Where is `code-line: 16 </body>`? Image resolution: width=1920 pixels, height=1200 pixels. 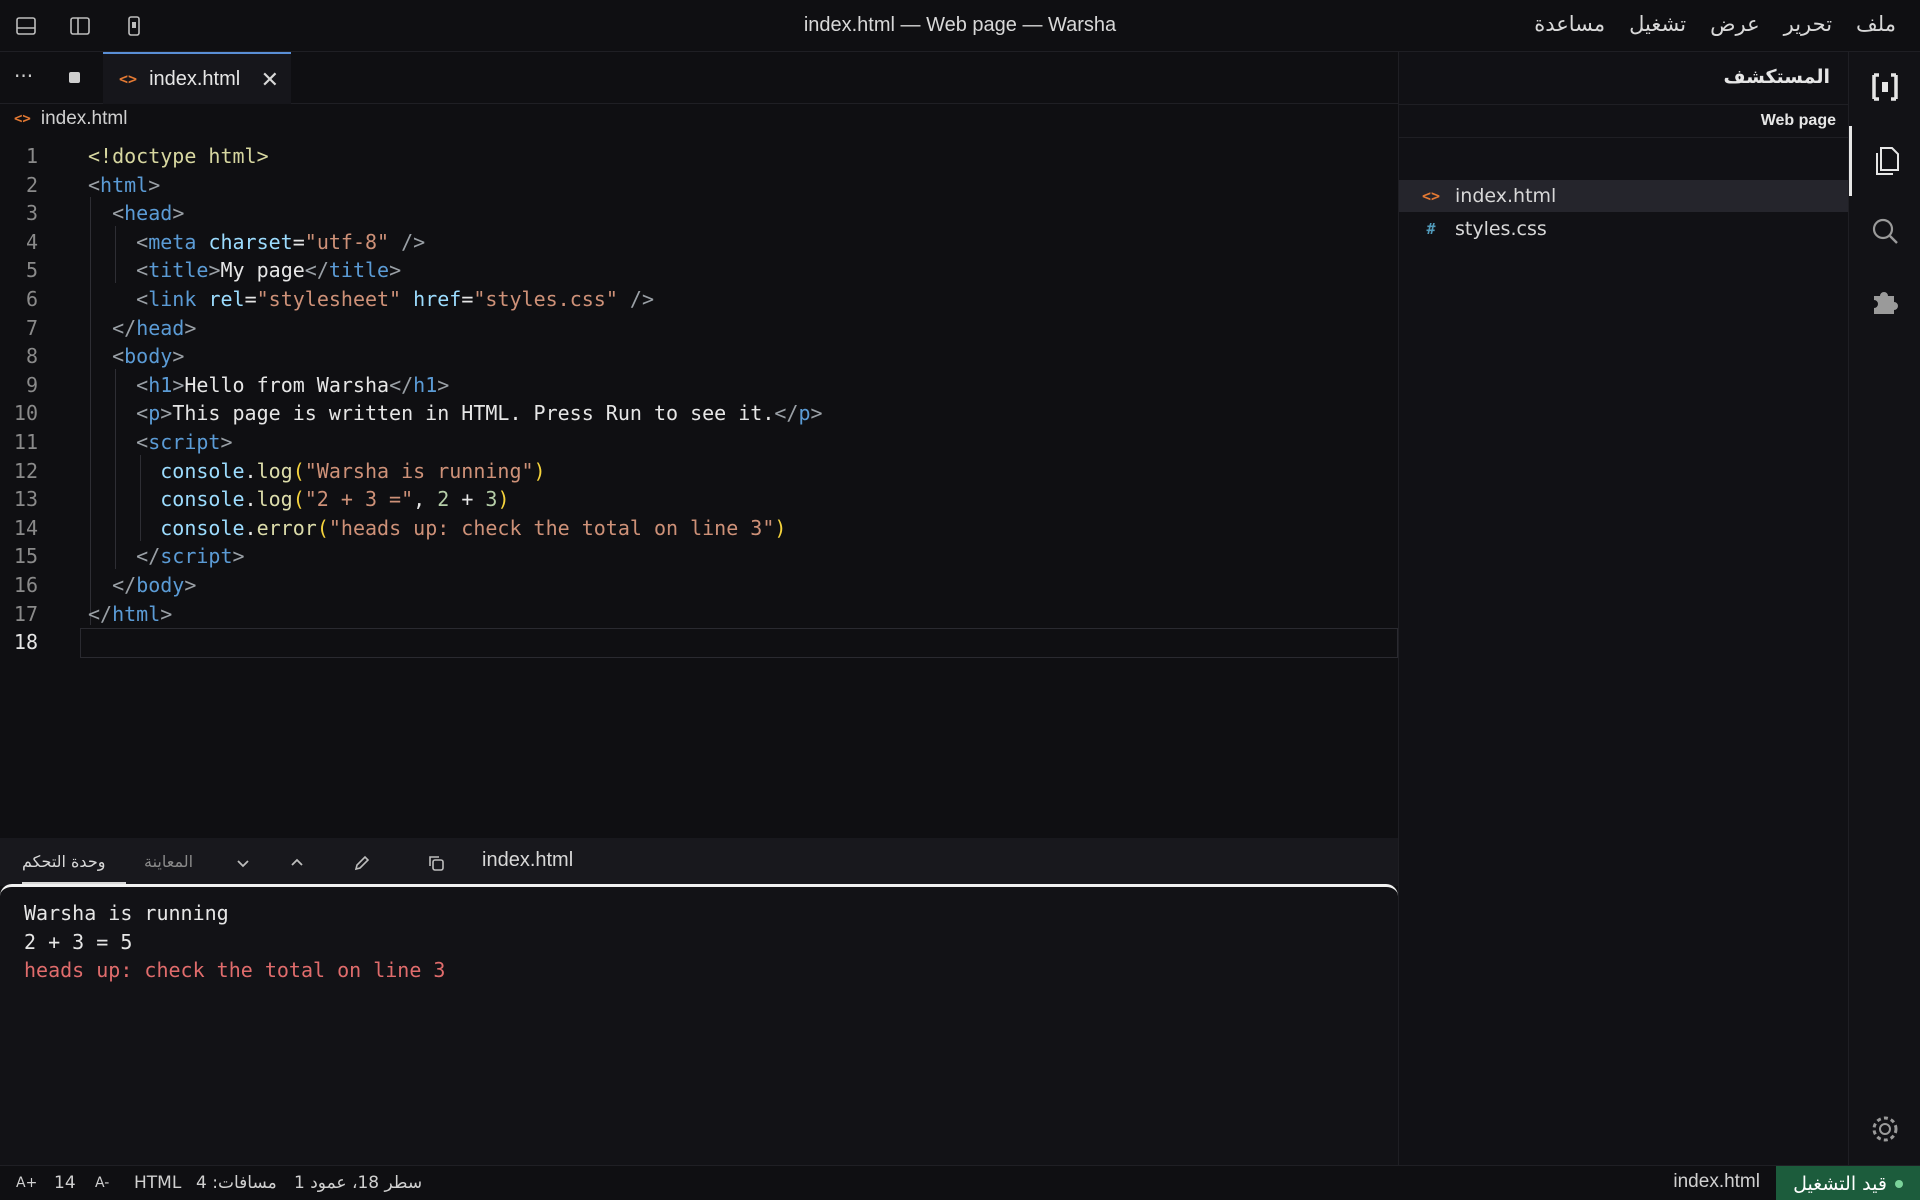
code-line: 16 </body> is located at coordinates (105, 585).